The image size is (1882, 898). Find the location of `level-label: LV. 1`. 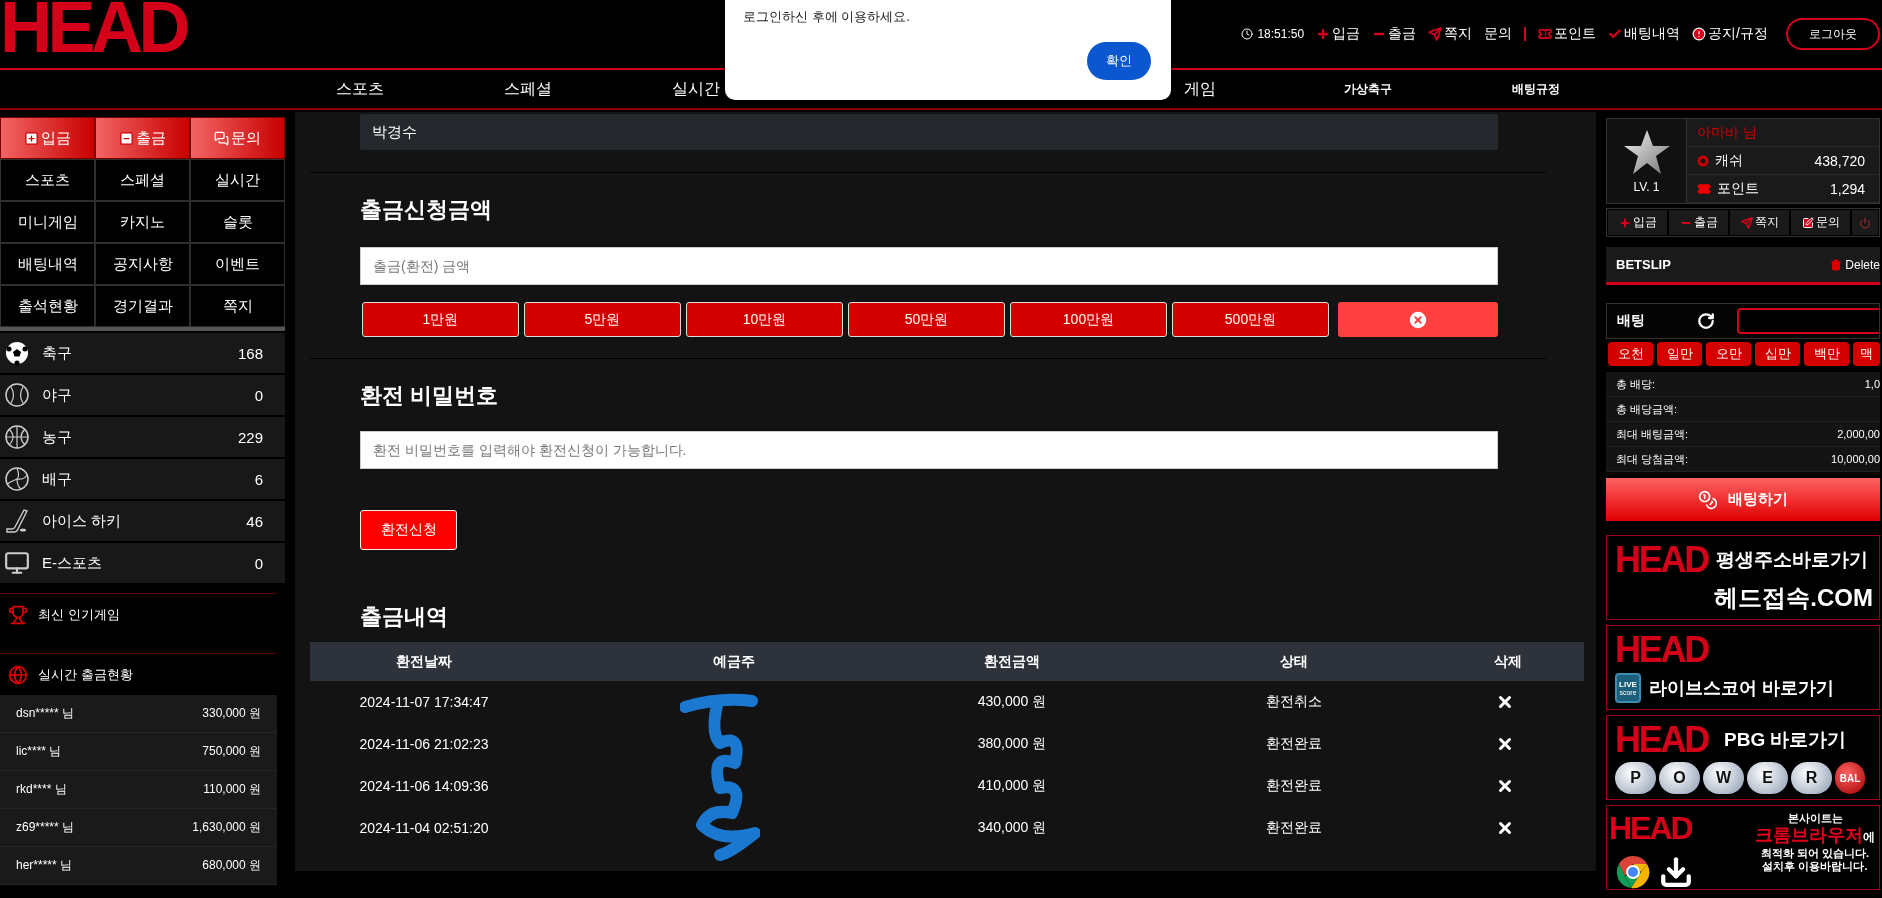

level-label: LV. 1 is located at coordinates (1646, 187).